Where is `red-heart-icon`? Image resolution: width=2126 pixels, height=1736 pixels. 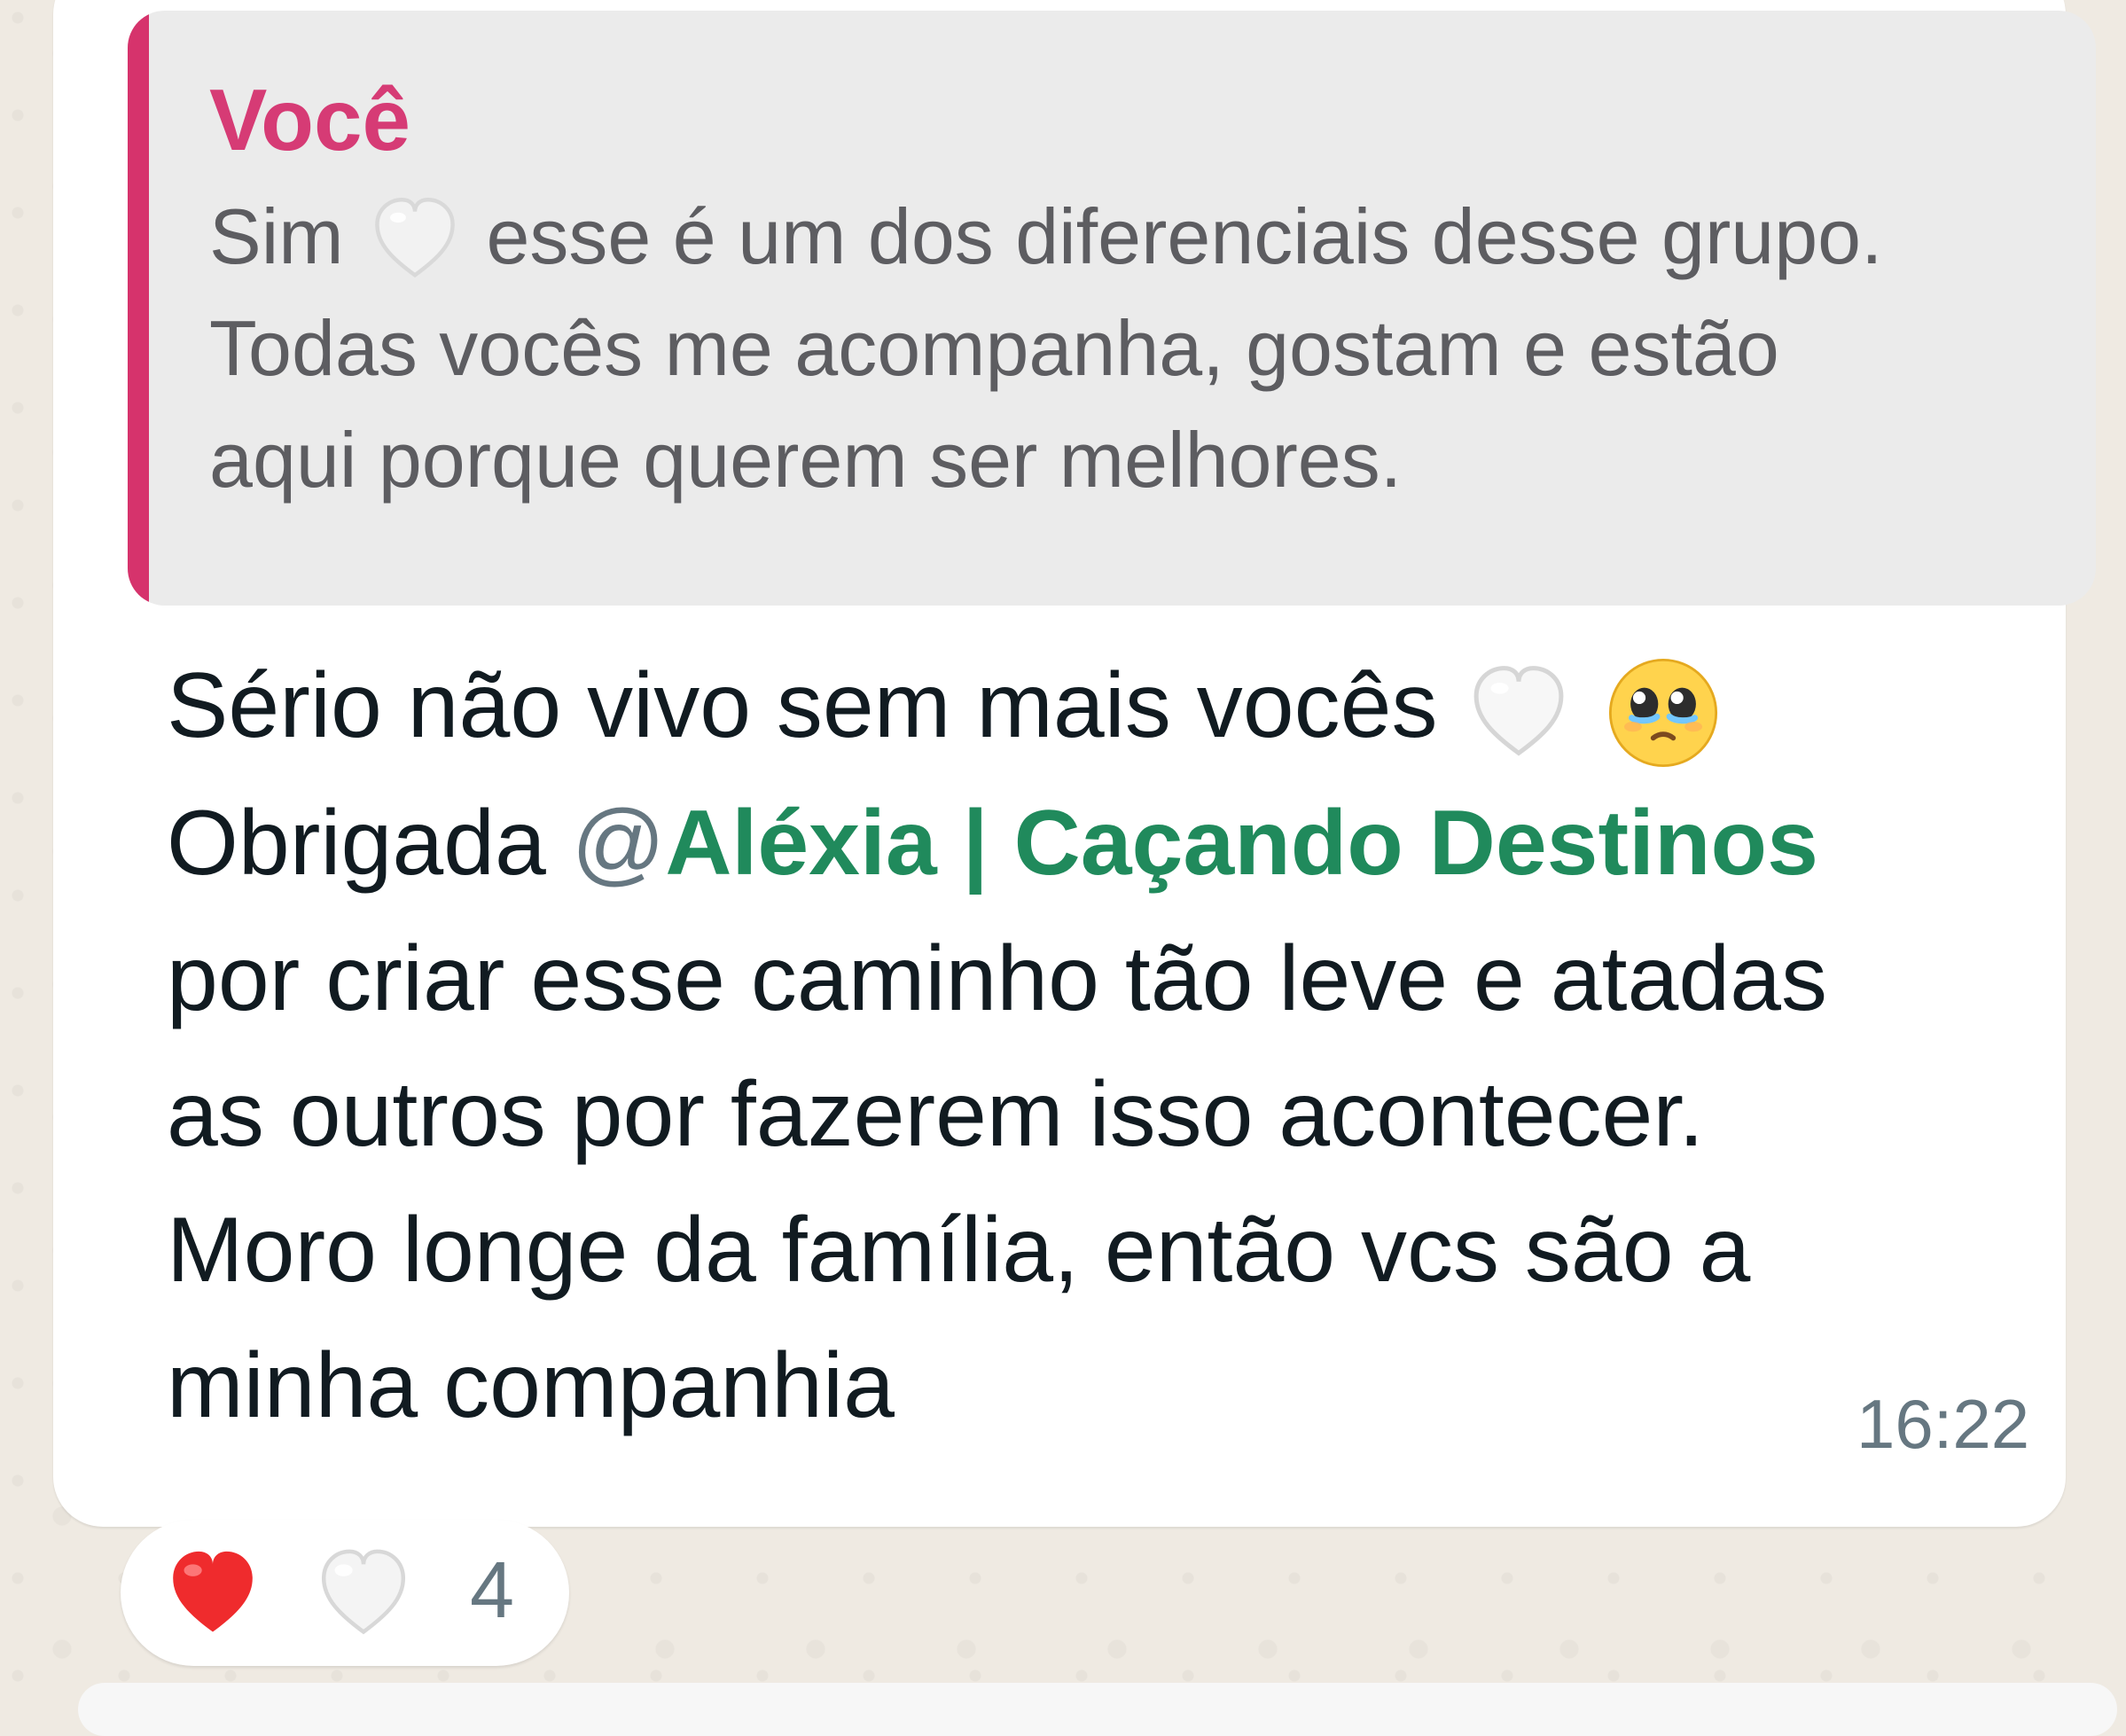 red-heart-icon is located at coordinates (212, 1594).